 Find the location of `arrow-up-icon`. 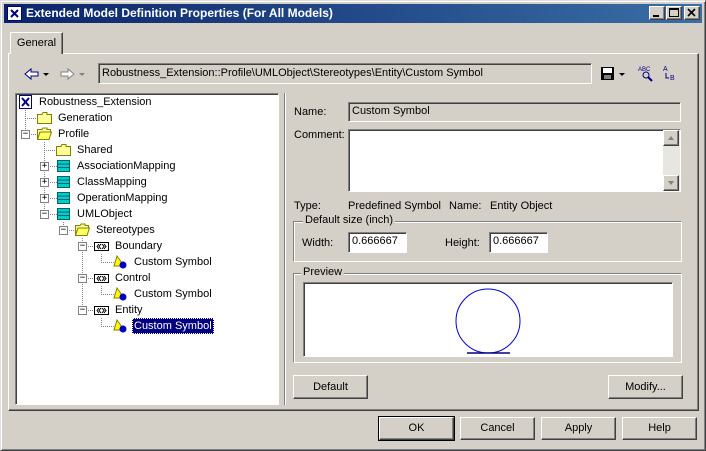

arrow-up-icon is located at coordinates (671, 138).